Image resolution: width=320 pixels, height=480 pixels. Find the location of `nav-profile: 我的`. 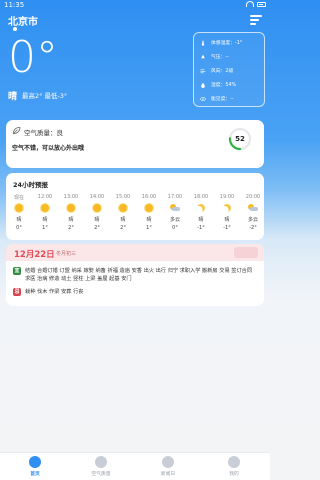

nav-profile: 我的 is located at coordinates (234, 466).